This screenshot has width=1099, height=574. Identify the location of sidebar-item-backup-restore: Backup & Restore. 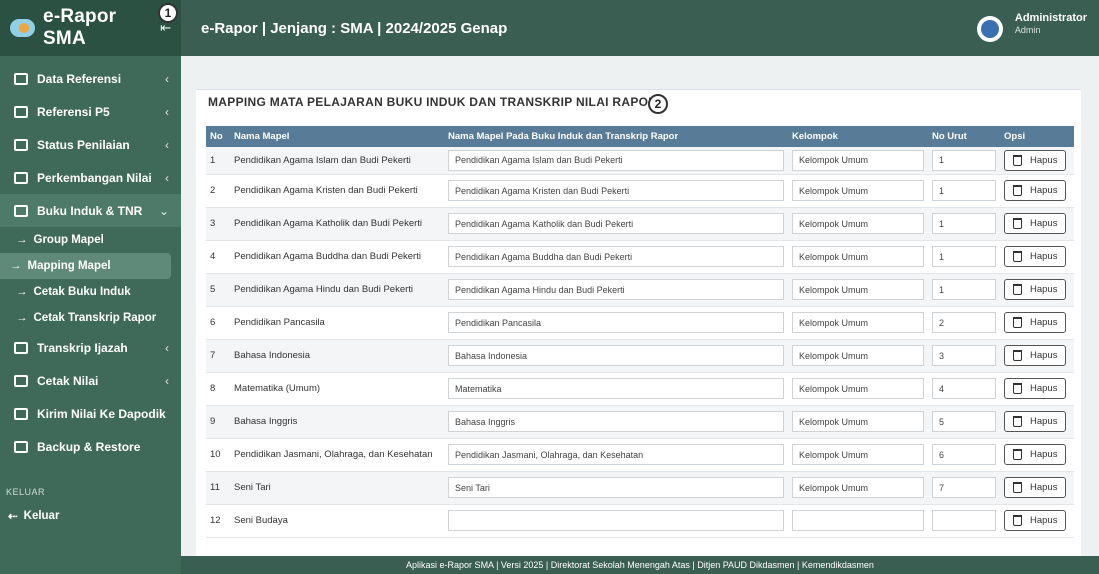
(90, 446).